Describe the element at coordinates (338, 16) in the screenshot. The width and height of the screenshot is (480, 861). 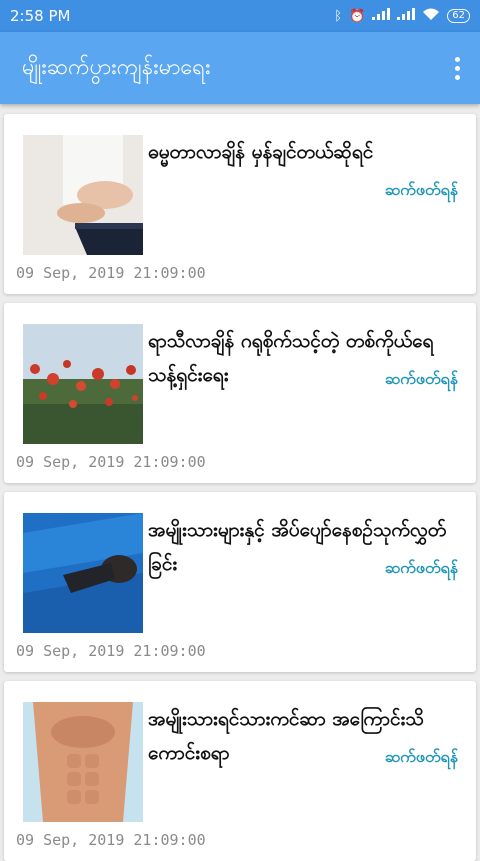
I see `bluetooth-icon: ᛒ` at that location.